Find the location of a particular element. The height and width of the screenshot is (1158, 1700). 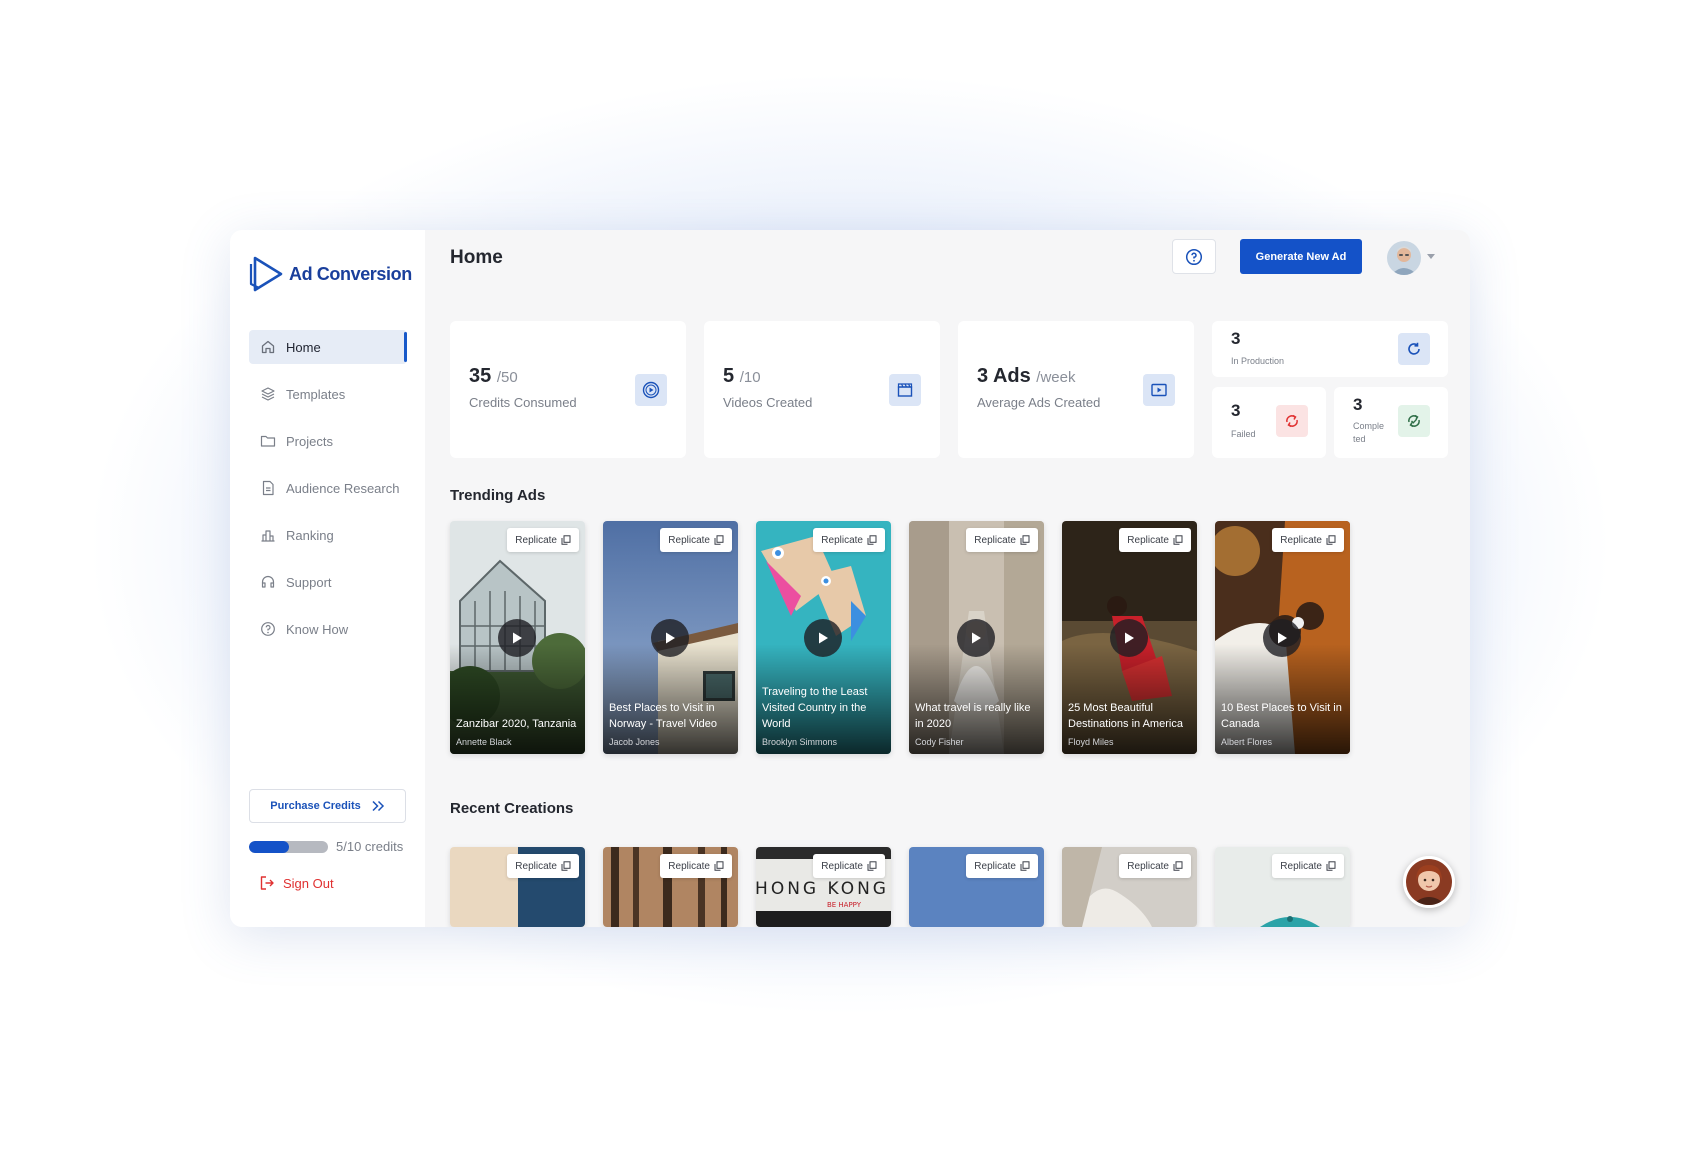

purchase-credits-button: Purchase Credits is located at coordinates (327, 806).